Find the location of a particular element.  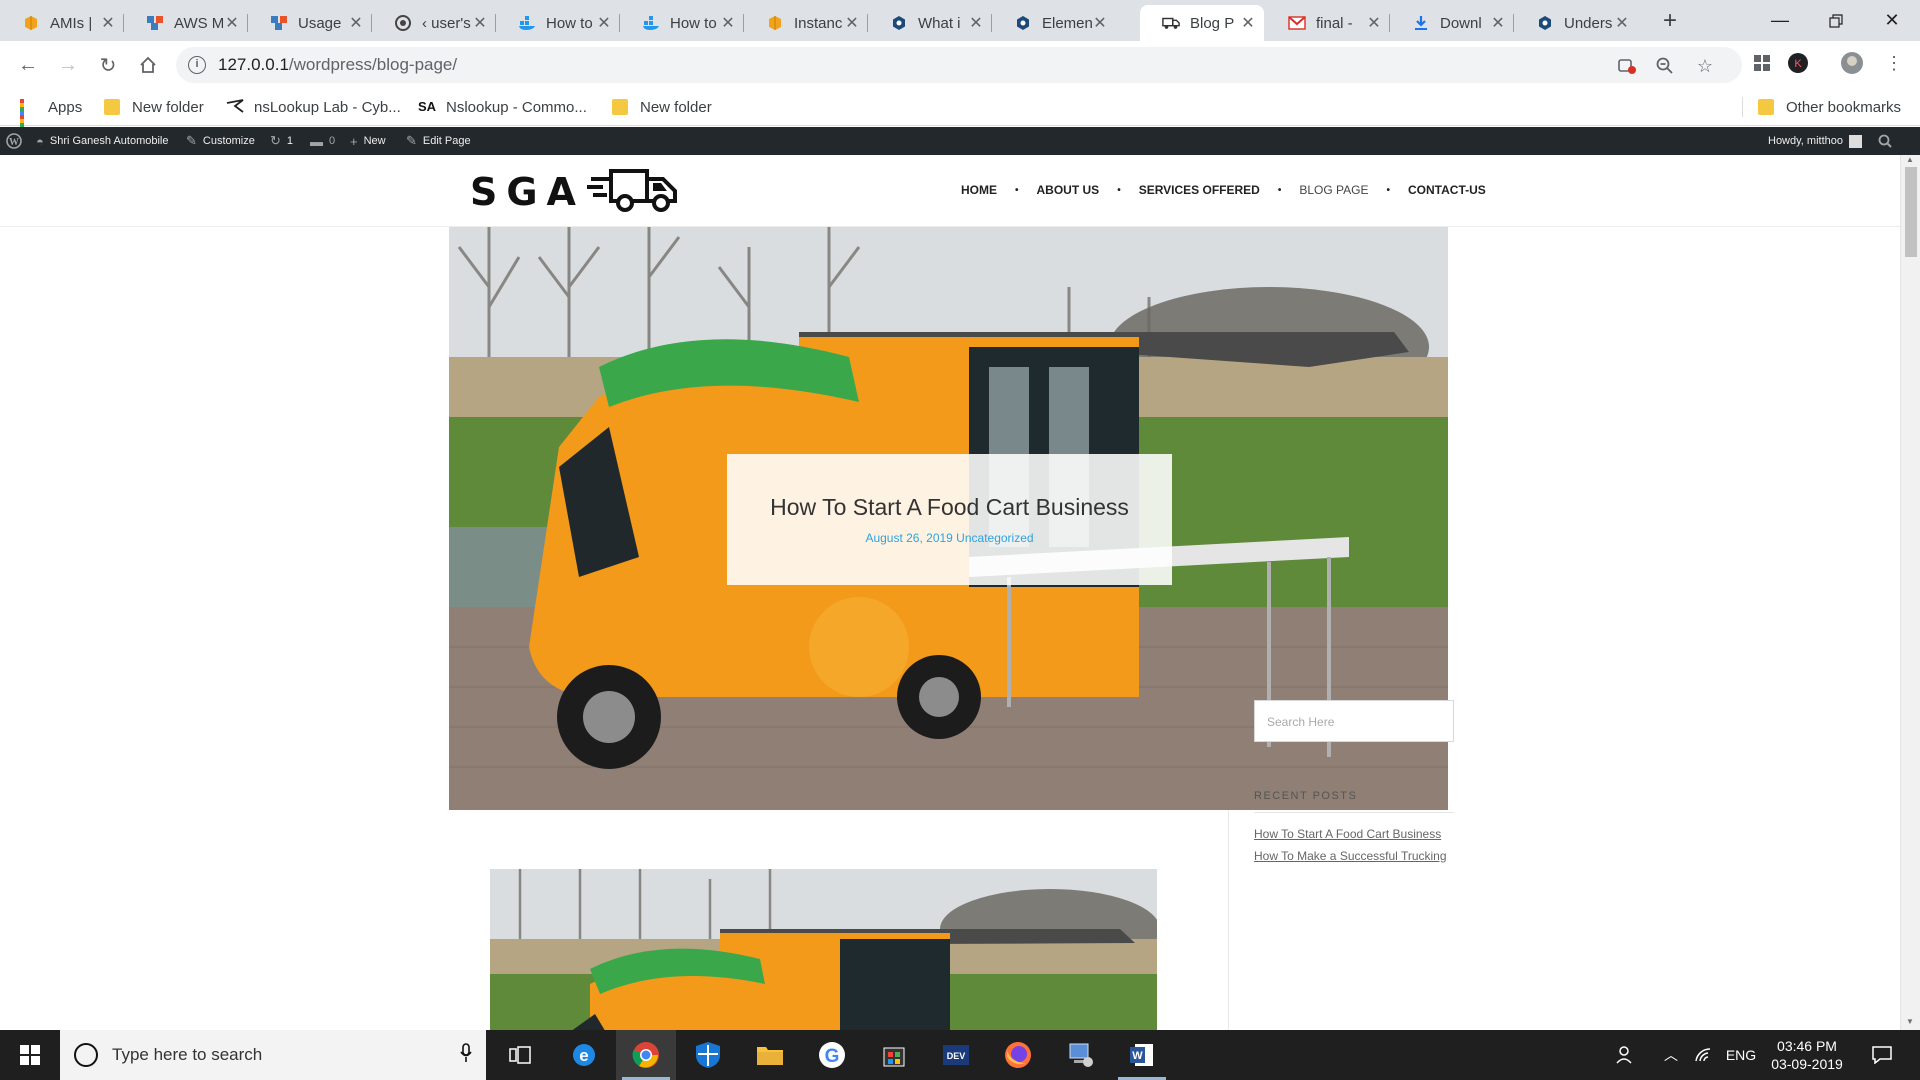

file-explorer-icon is located at coordinates (770, 1055).